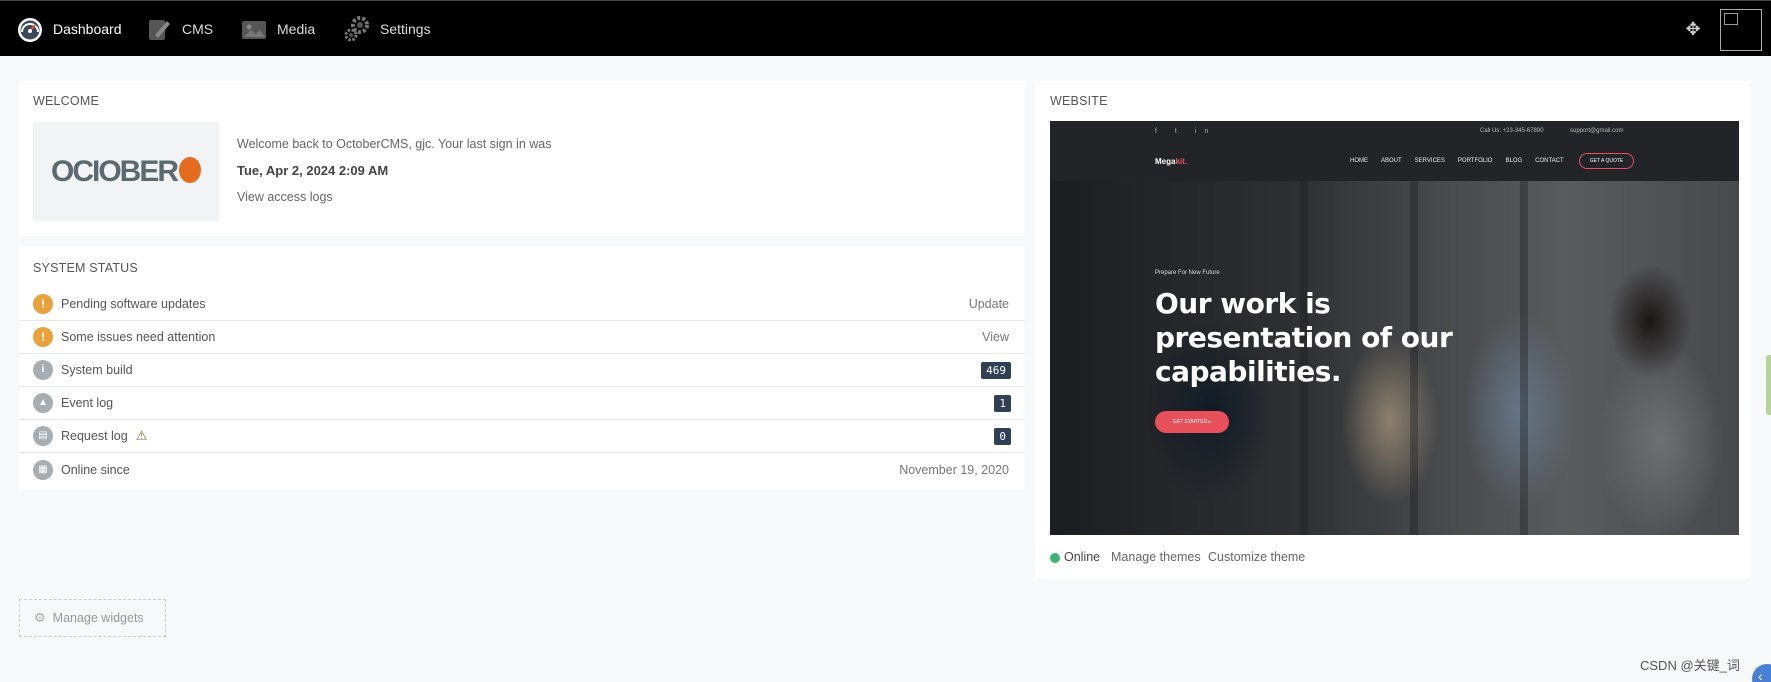  Describe the element at coordinates (138, 337) in the screenshot. I see `status-label: Some issues need attention` at that location.